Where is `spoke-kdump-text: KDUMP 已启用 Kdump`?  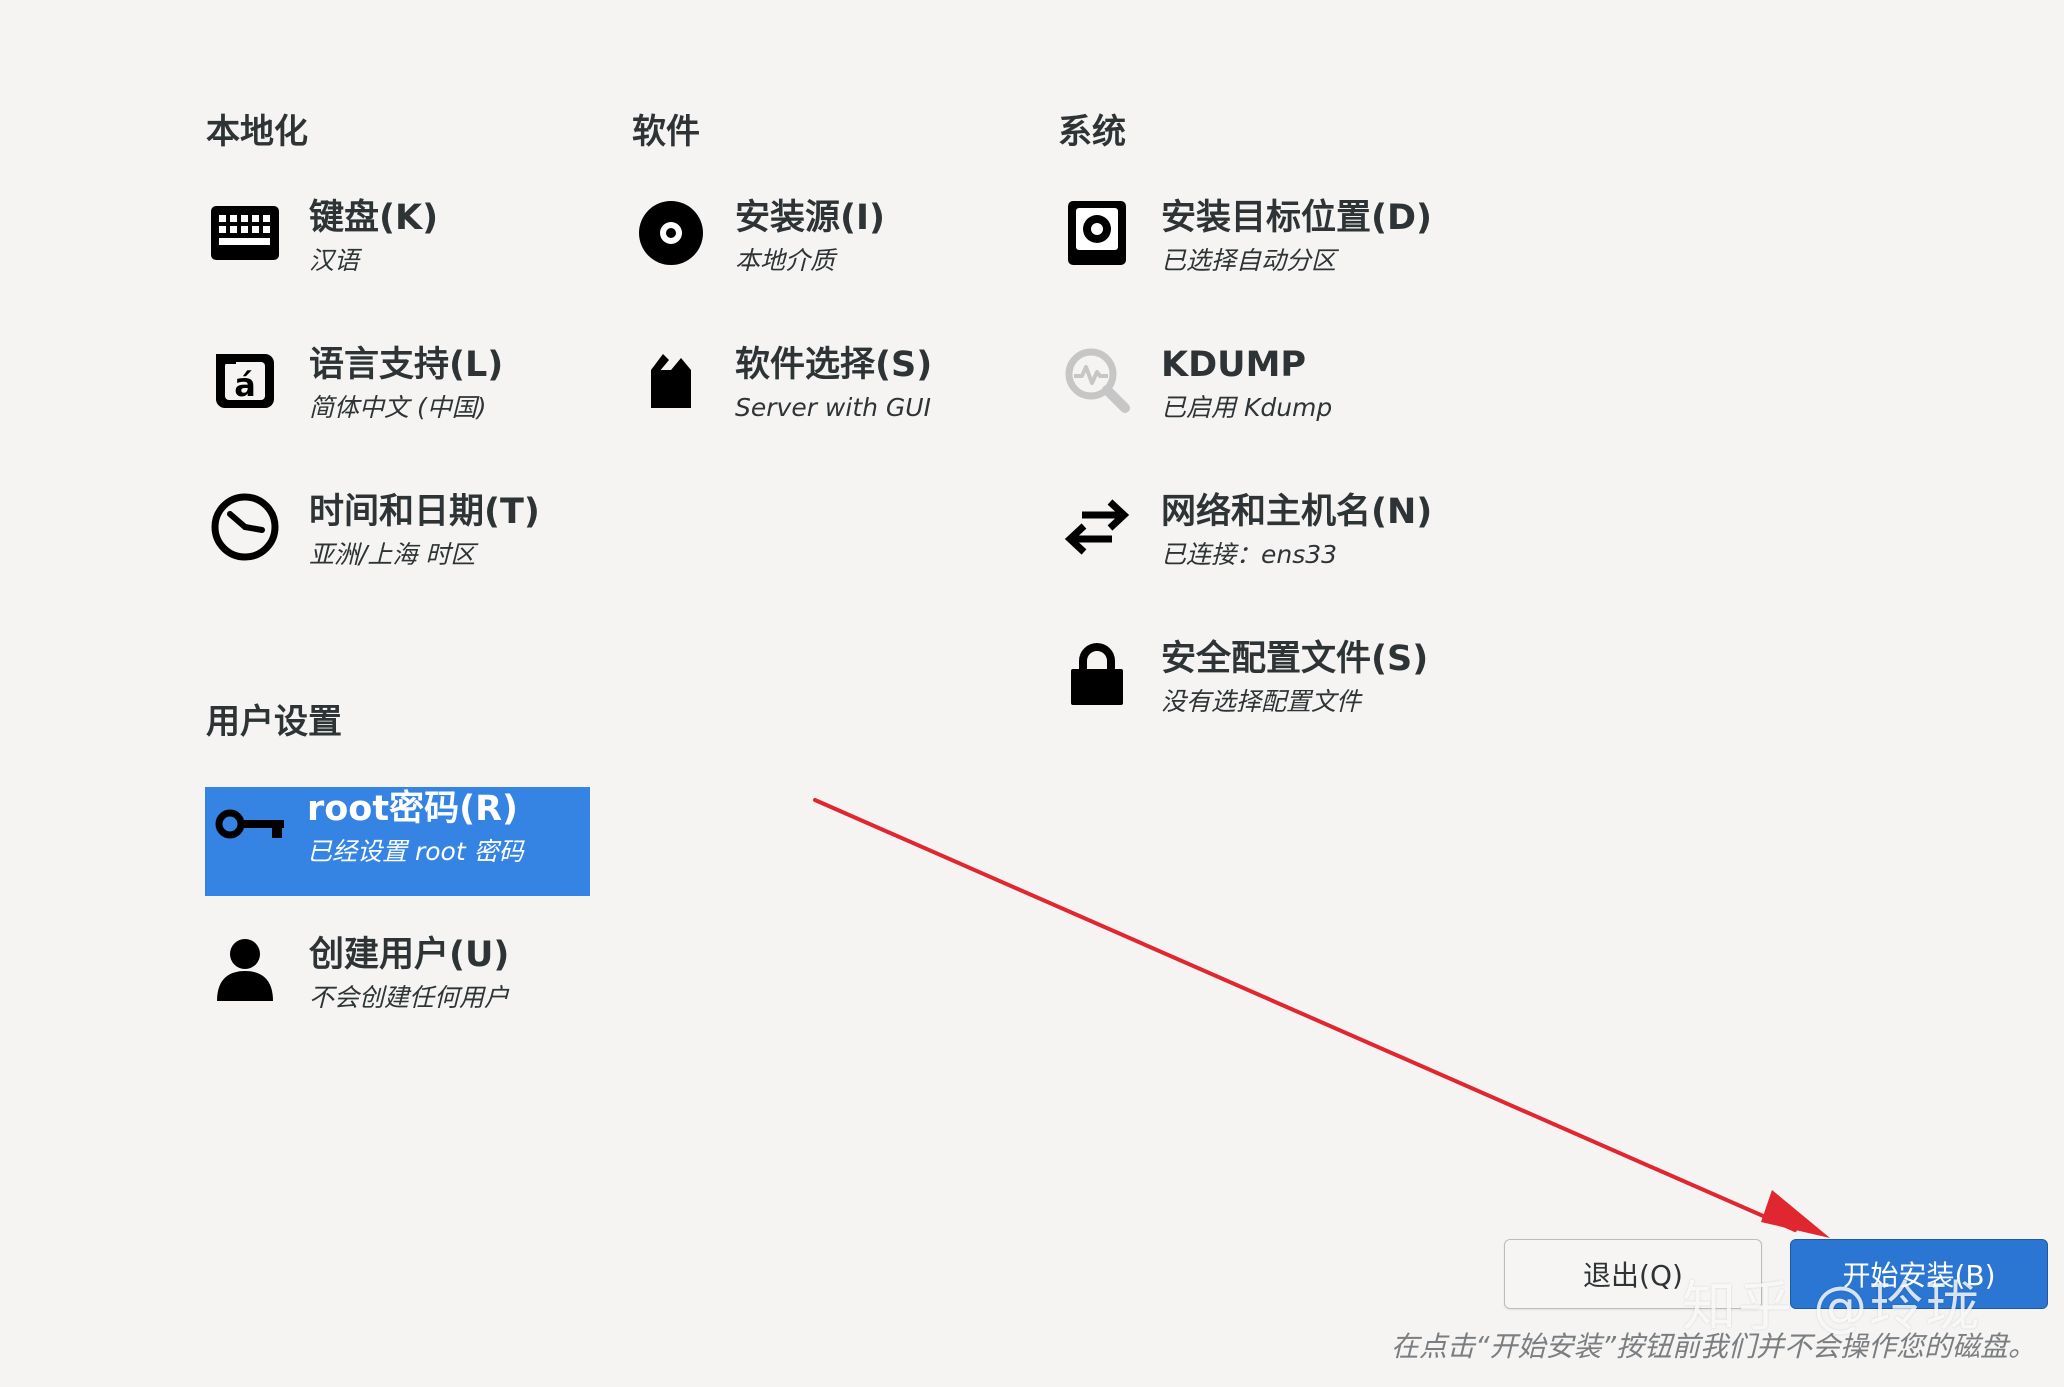 spoke-kdump-text: KDUMP 已启用 Kdump is located at coordinates (1246, 384).